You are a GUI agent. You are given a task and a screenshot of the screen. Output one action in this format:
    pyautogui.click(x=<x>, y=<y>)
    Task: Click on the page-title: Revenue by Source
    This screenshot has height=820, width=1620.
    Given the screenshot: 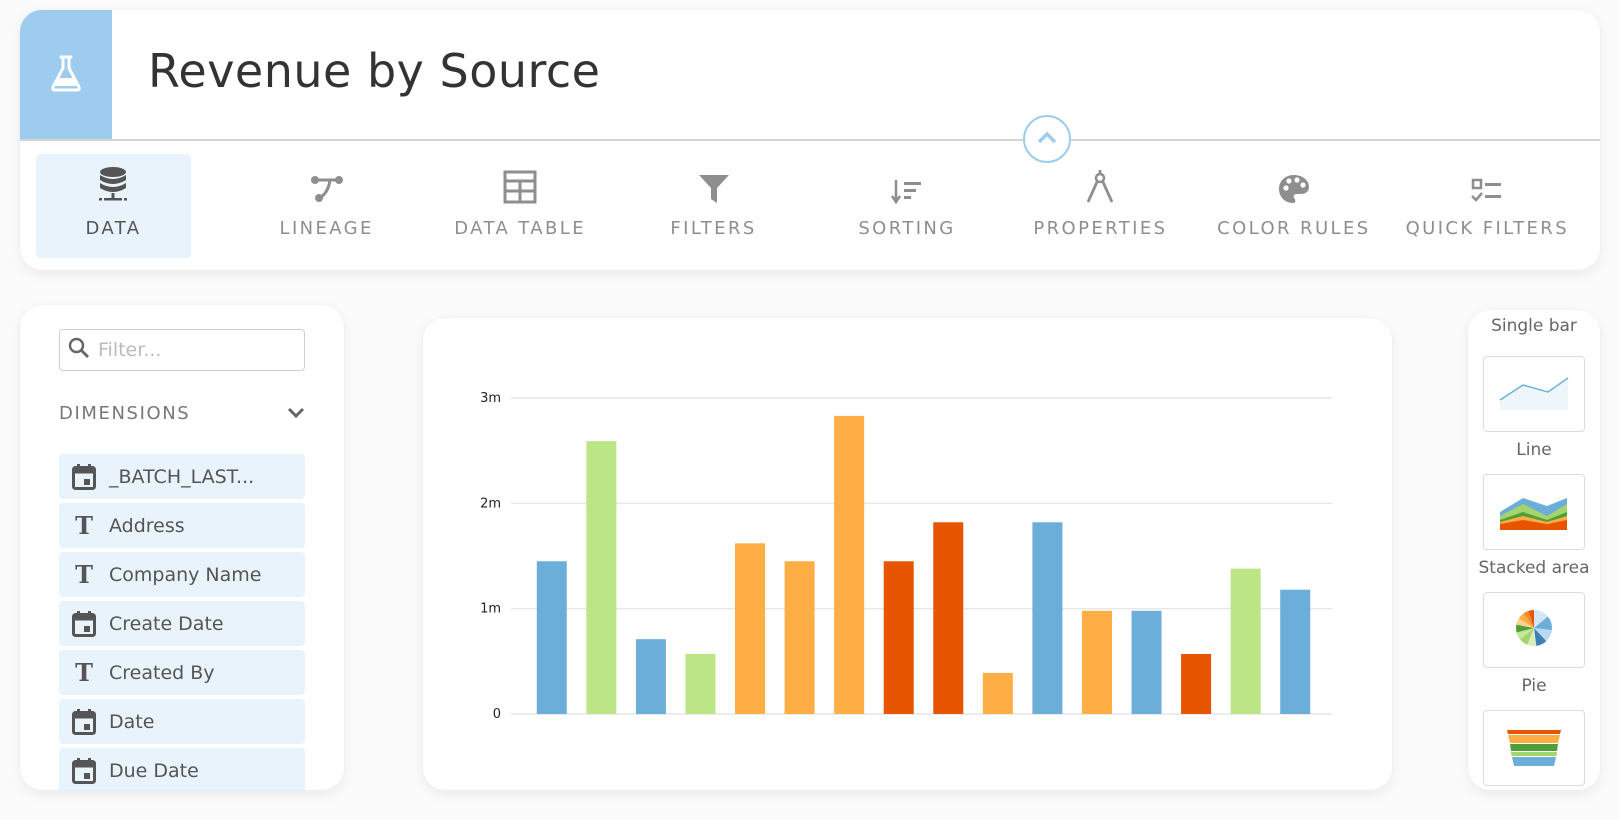 What is the action you would take?
    pyautogui.click(x=374, y=71)
    